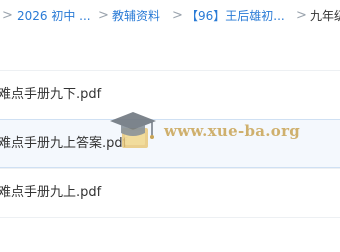 Image resolution: width=340 pixels, height=252 pixels. What do you see at coordinates (232, 131) in the screenshot?
I see `watermark-text: www.xue-ba.org` at bounding box center [232, 131].